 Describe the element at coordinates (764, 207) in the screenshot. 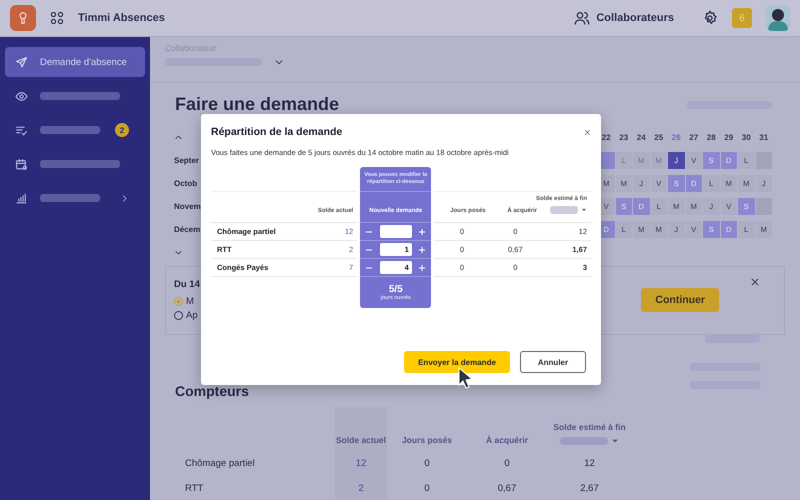

I see `empty-day` at that location.